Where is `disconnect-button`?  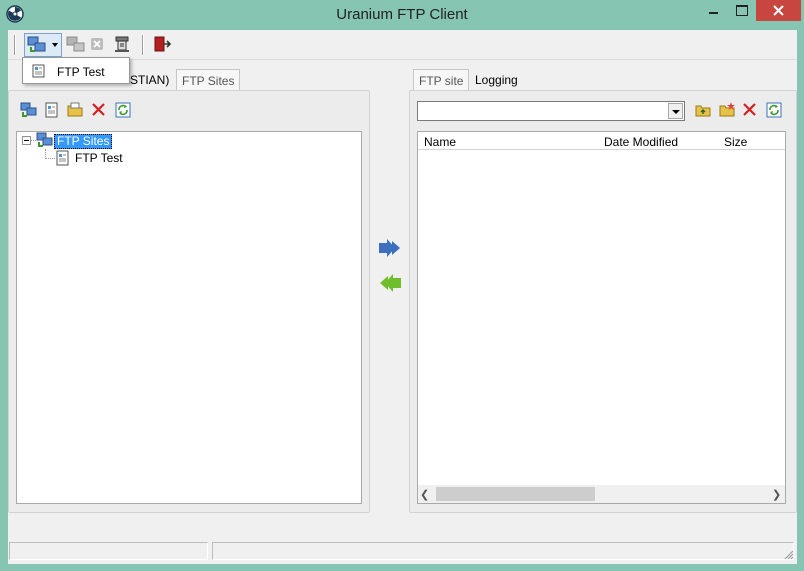 disconnect-button is located at coordinates (77, 45).